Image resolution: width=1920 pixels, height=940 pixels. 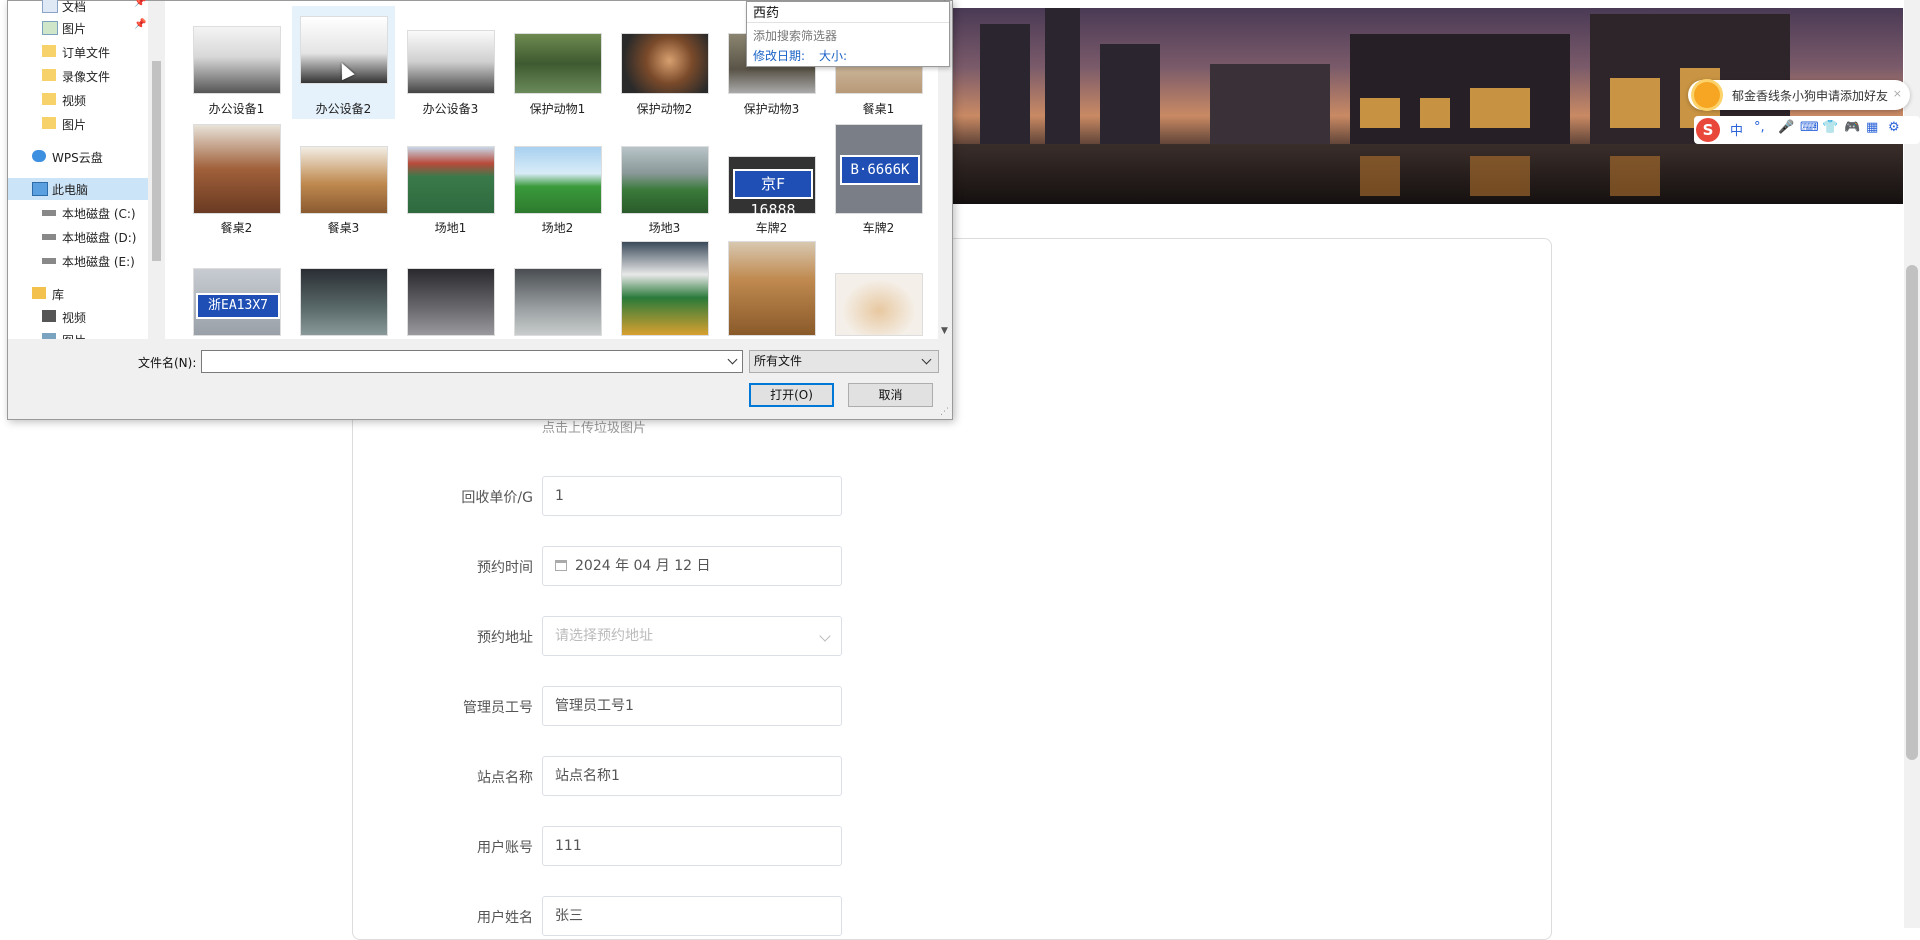 I want to click on ime-notification-text: 郁金香线条小狗申请添加好友, so click(x=1810, y=96).